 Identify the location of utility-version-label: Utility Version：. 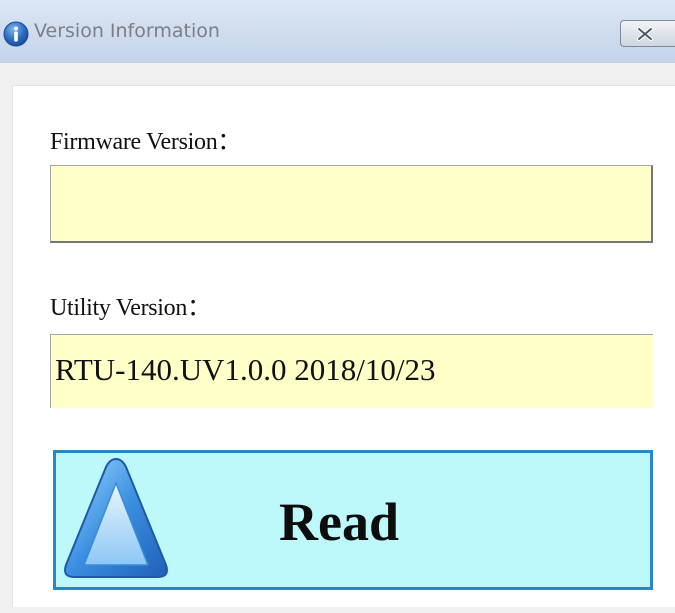
(130, 308).